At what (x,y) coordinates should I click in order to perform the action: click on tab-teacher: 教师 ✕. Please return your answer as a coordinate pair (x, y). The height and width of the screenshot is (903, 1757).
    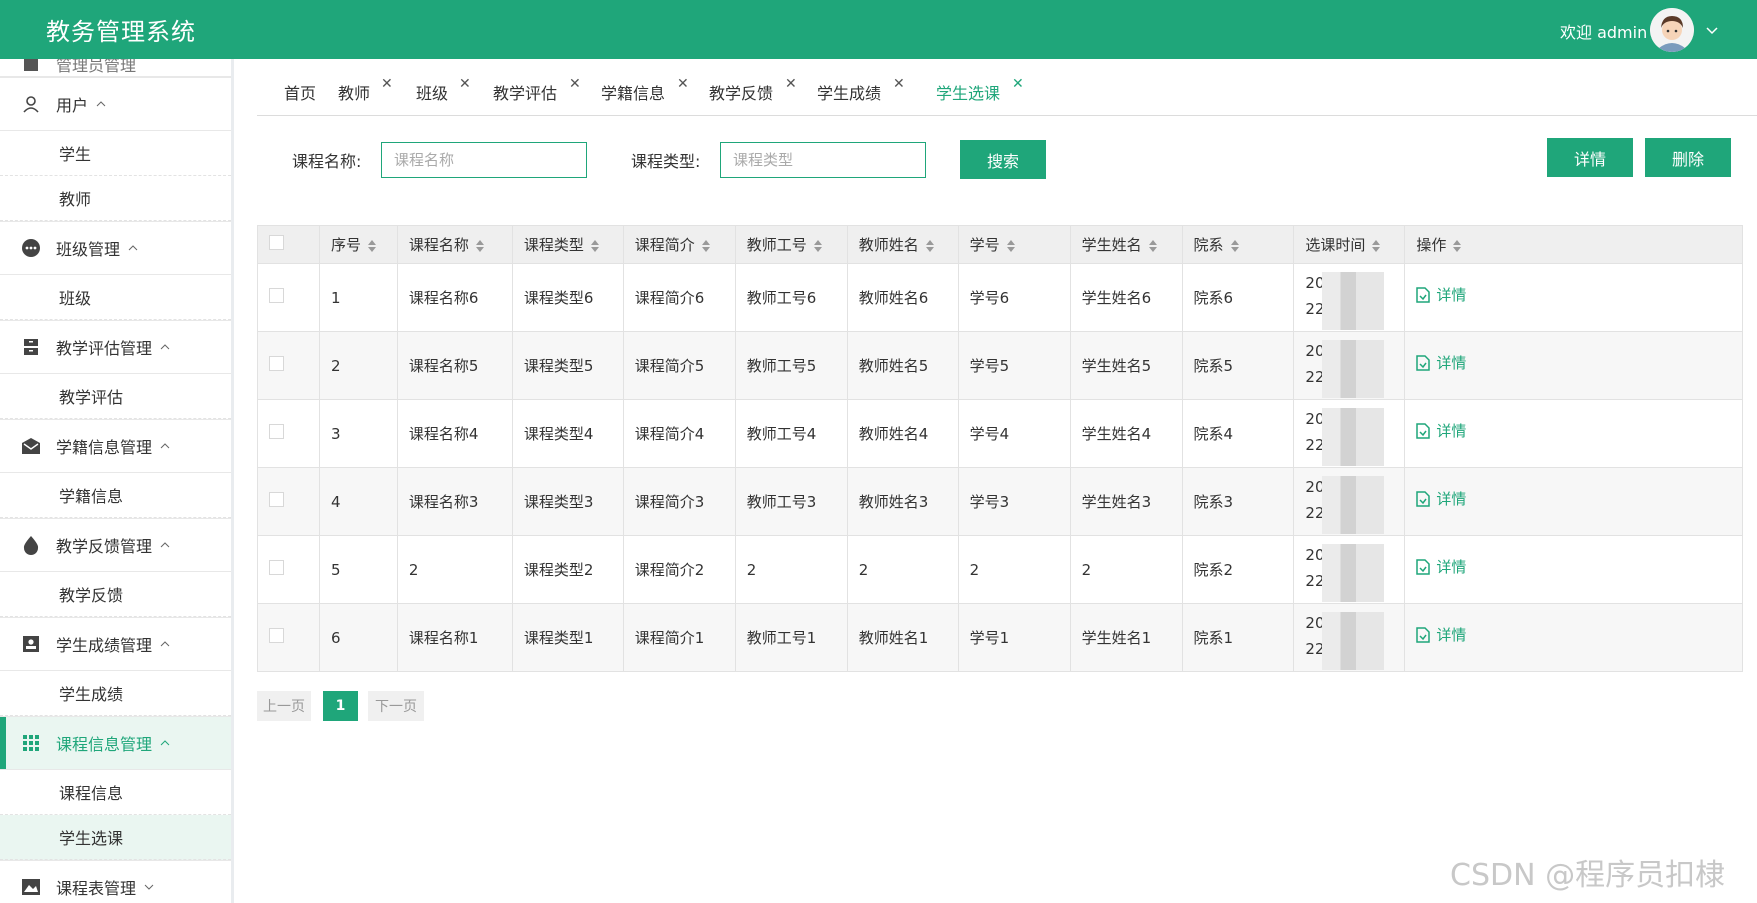
    Looking at the image, I should click on (365, 90).